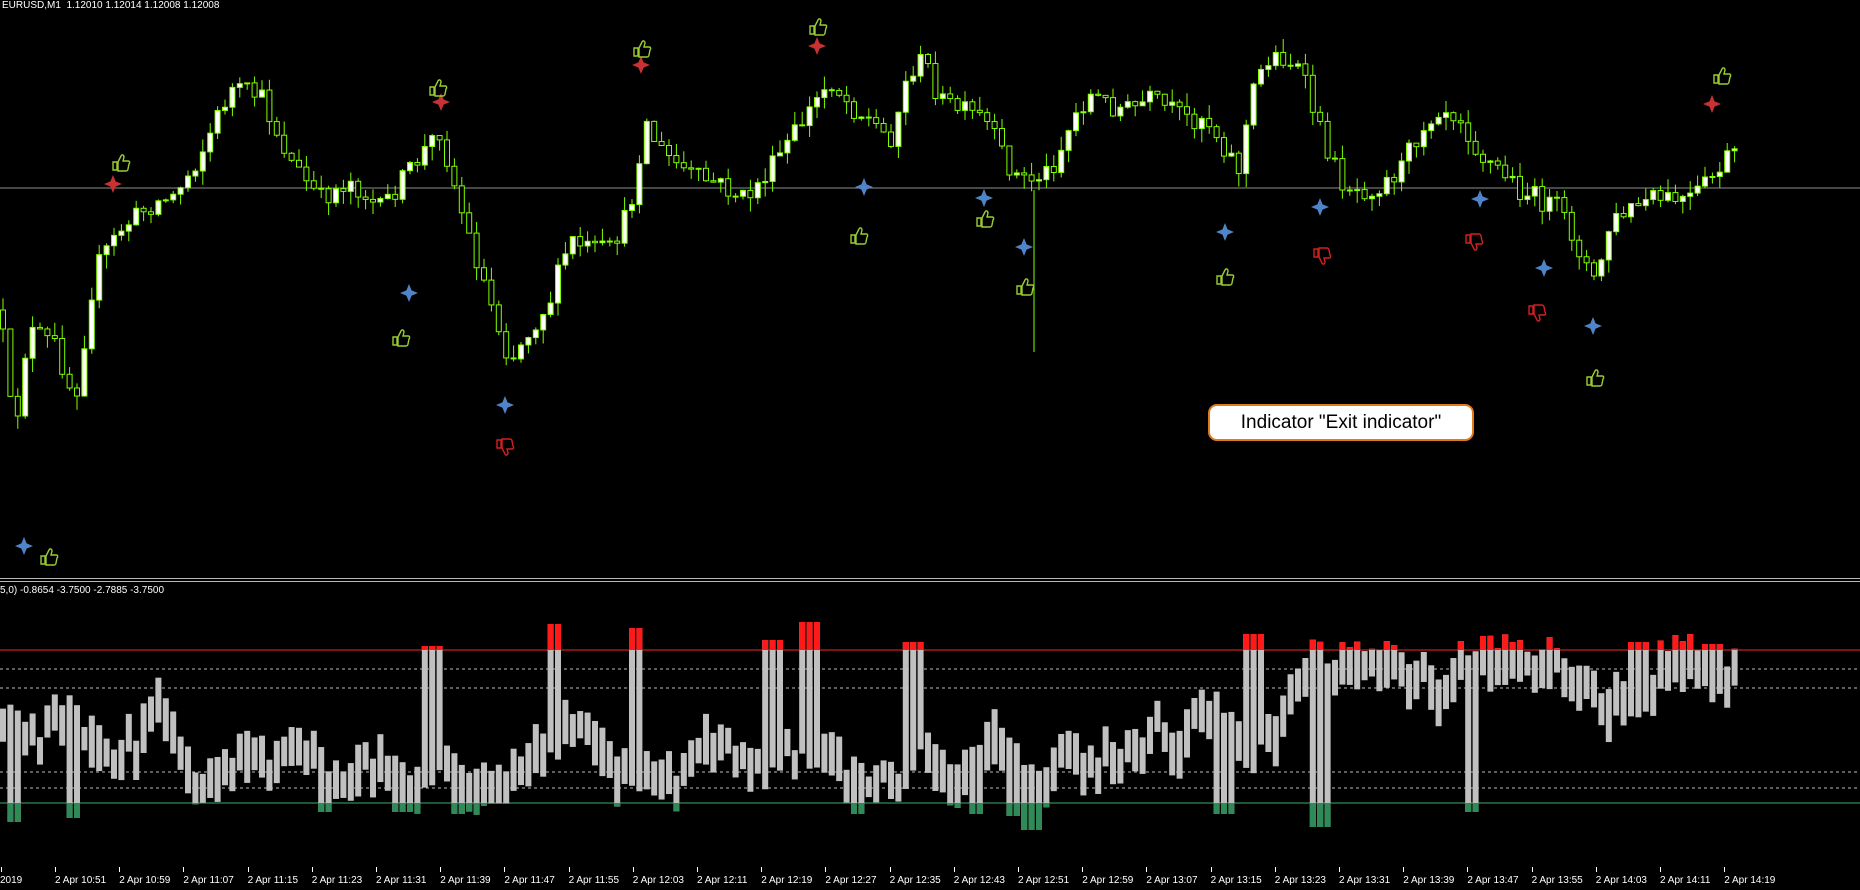 Image resolution: width=1860 pixels, height=890 pixels. What do you see at coordinates (273, 880) in the screenshot?
I see `time-axis-label: 2 Apr 11:15` at bounding box center [273, 880].